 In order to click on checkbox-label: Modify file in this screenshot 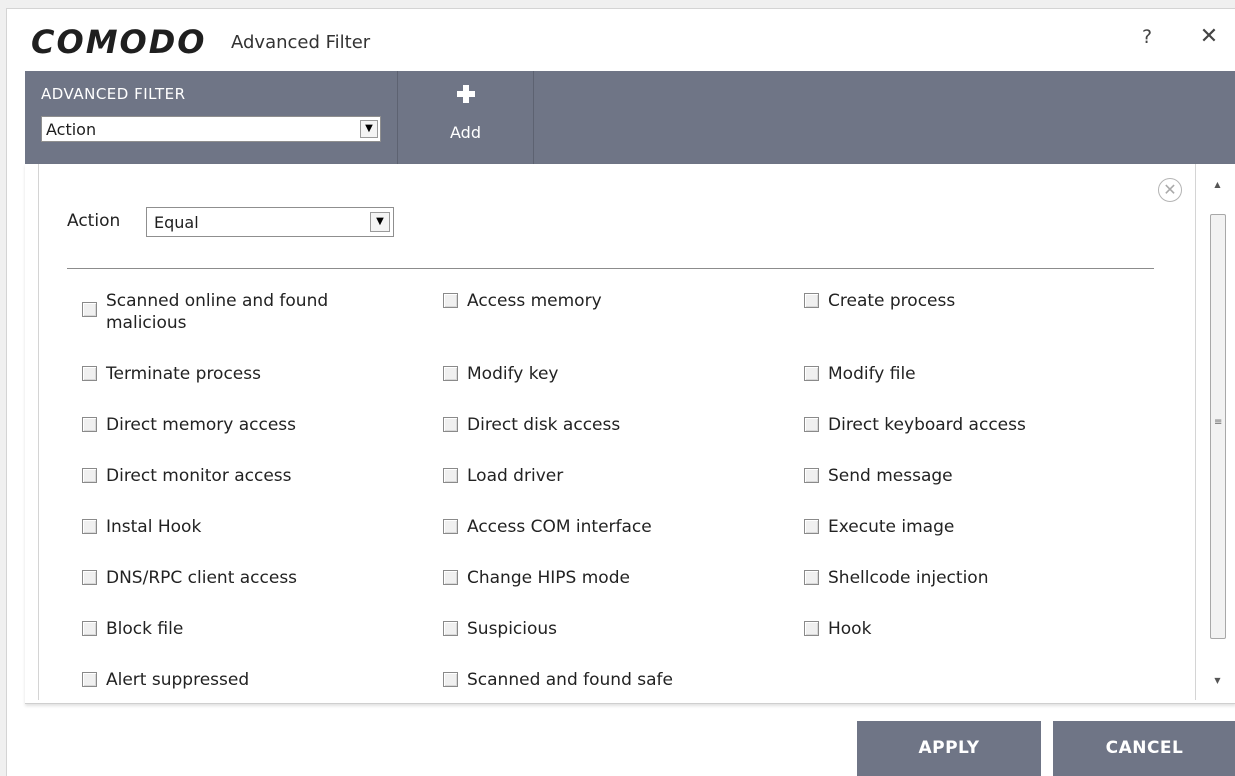, I will do `click(872, 374)`.